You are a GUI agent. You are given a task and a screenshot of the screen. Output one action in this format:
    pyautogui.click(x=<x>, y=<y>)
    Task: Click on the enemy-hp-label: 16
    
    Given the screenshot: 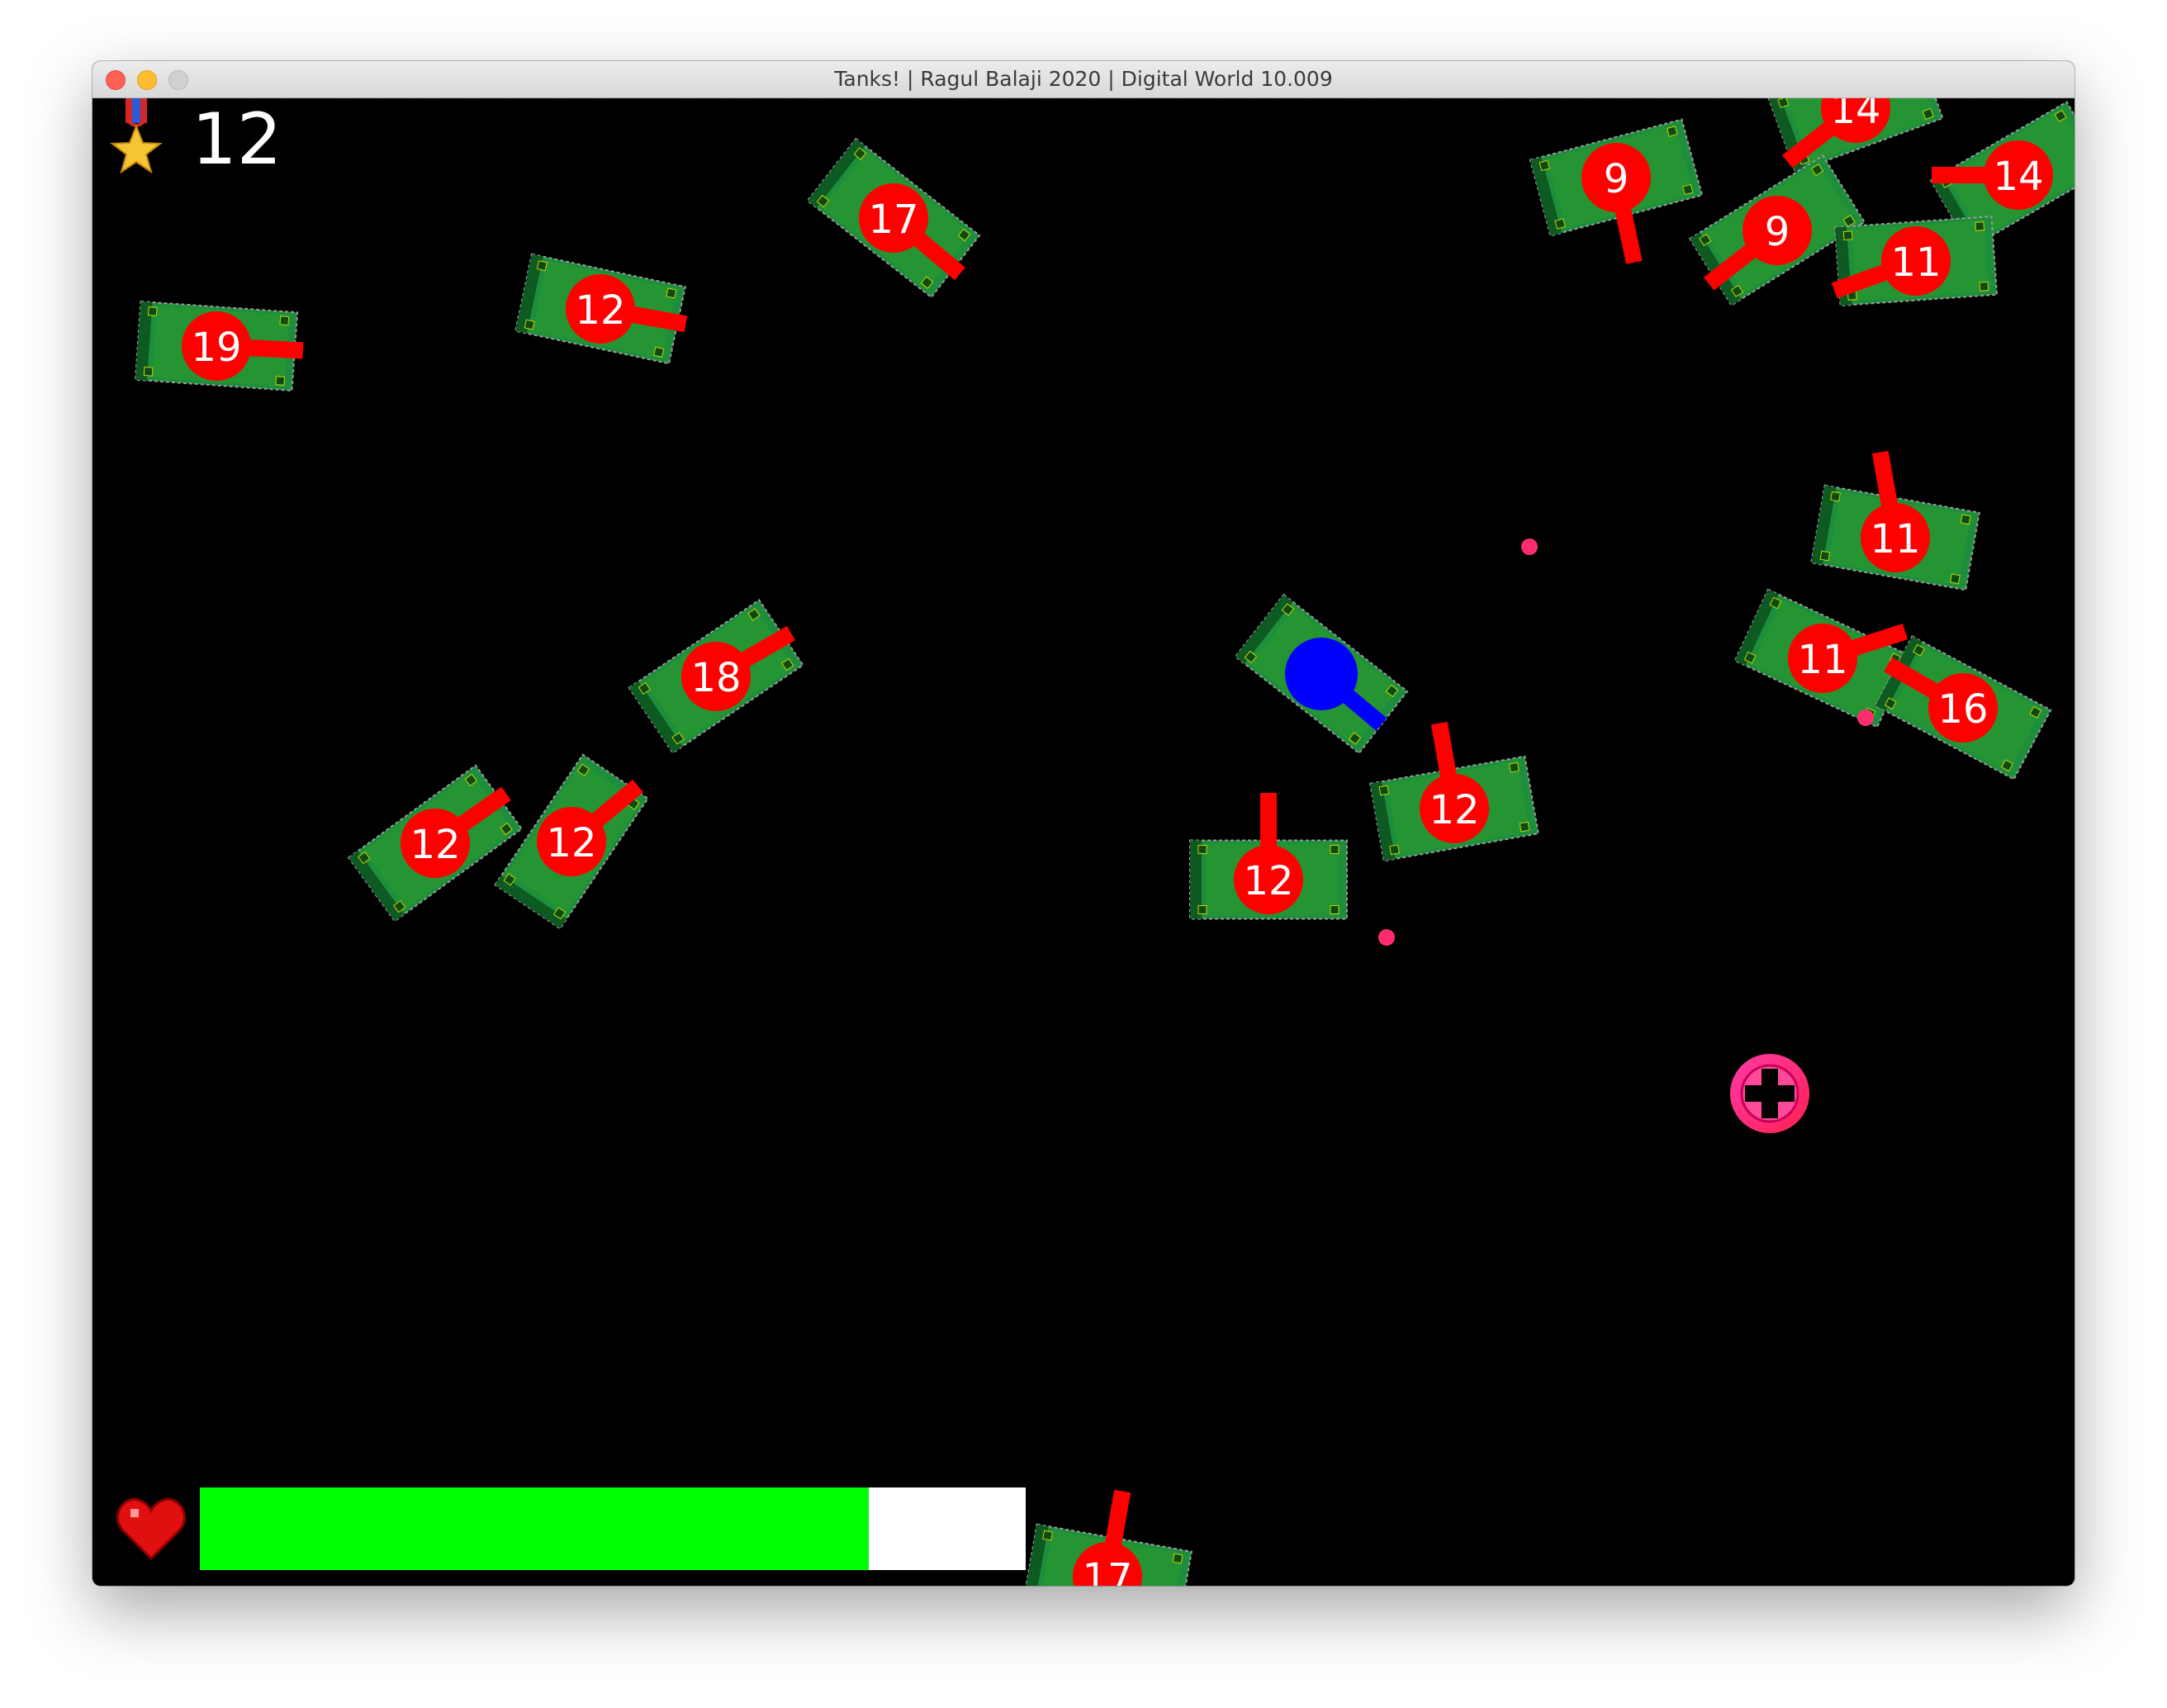 What is the action you would take?
    pyautogui.click(x=1962, y=709)
    